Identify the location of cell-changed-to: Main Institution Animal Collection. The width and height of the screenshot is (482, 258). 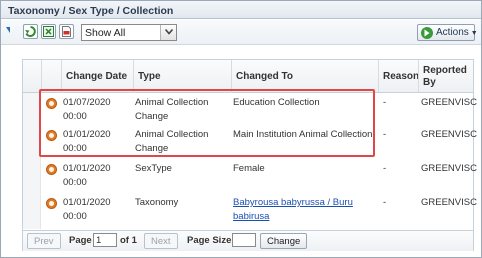
(302, 135).